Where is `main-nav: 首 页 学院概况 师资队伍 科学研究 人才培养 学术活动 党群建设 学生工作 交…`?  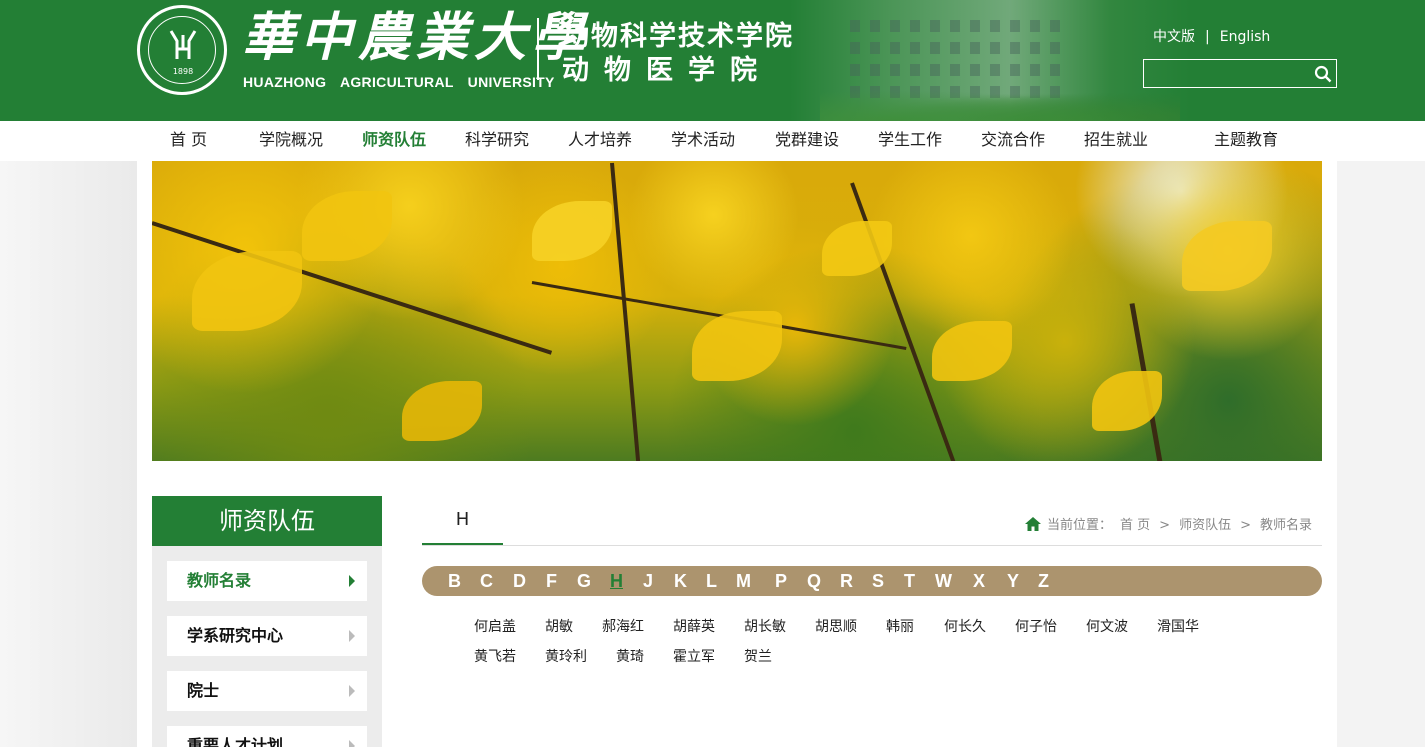
main-nav: 首 页 学院概况 师资队伍 科学研究 人才培养 学术活动 党群建设 学生工作 交… is located at coordinates (712, 141).